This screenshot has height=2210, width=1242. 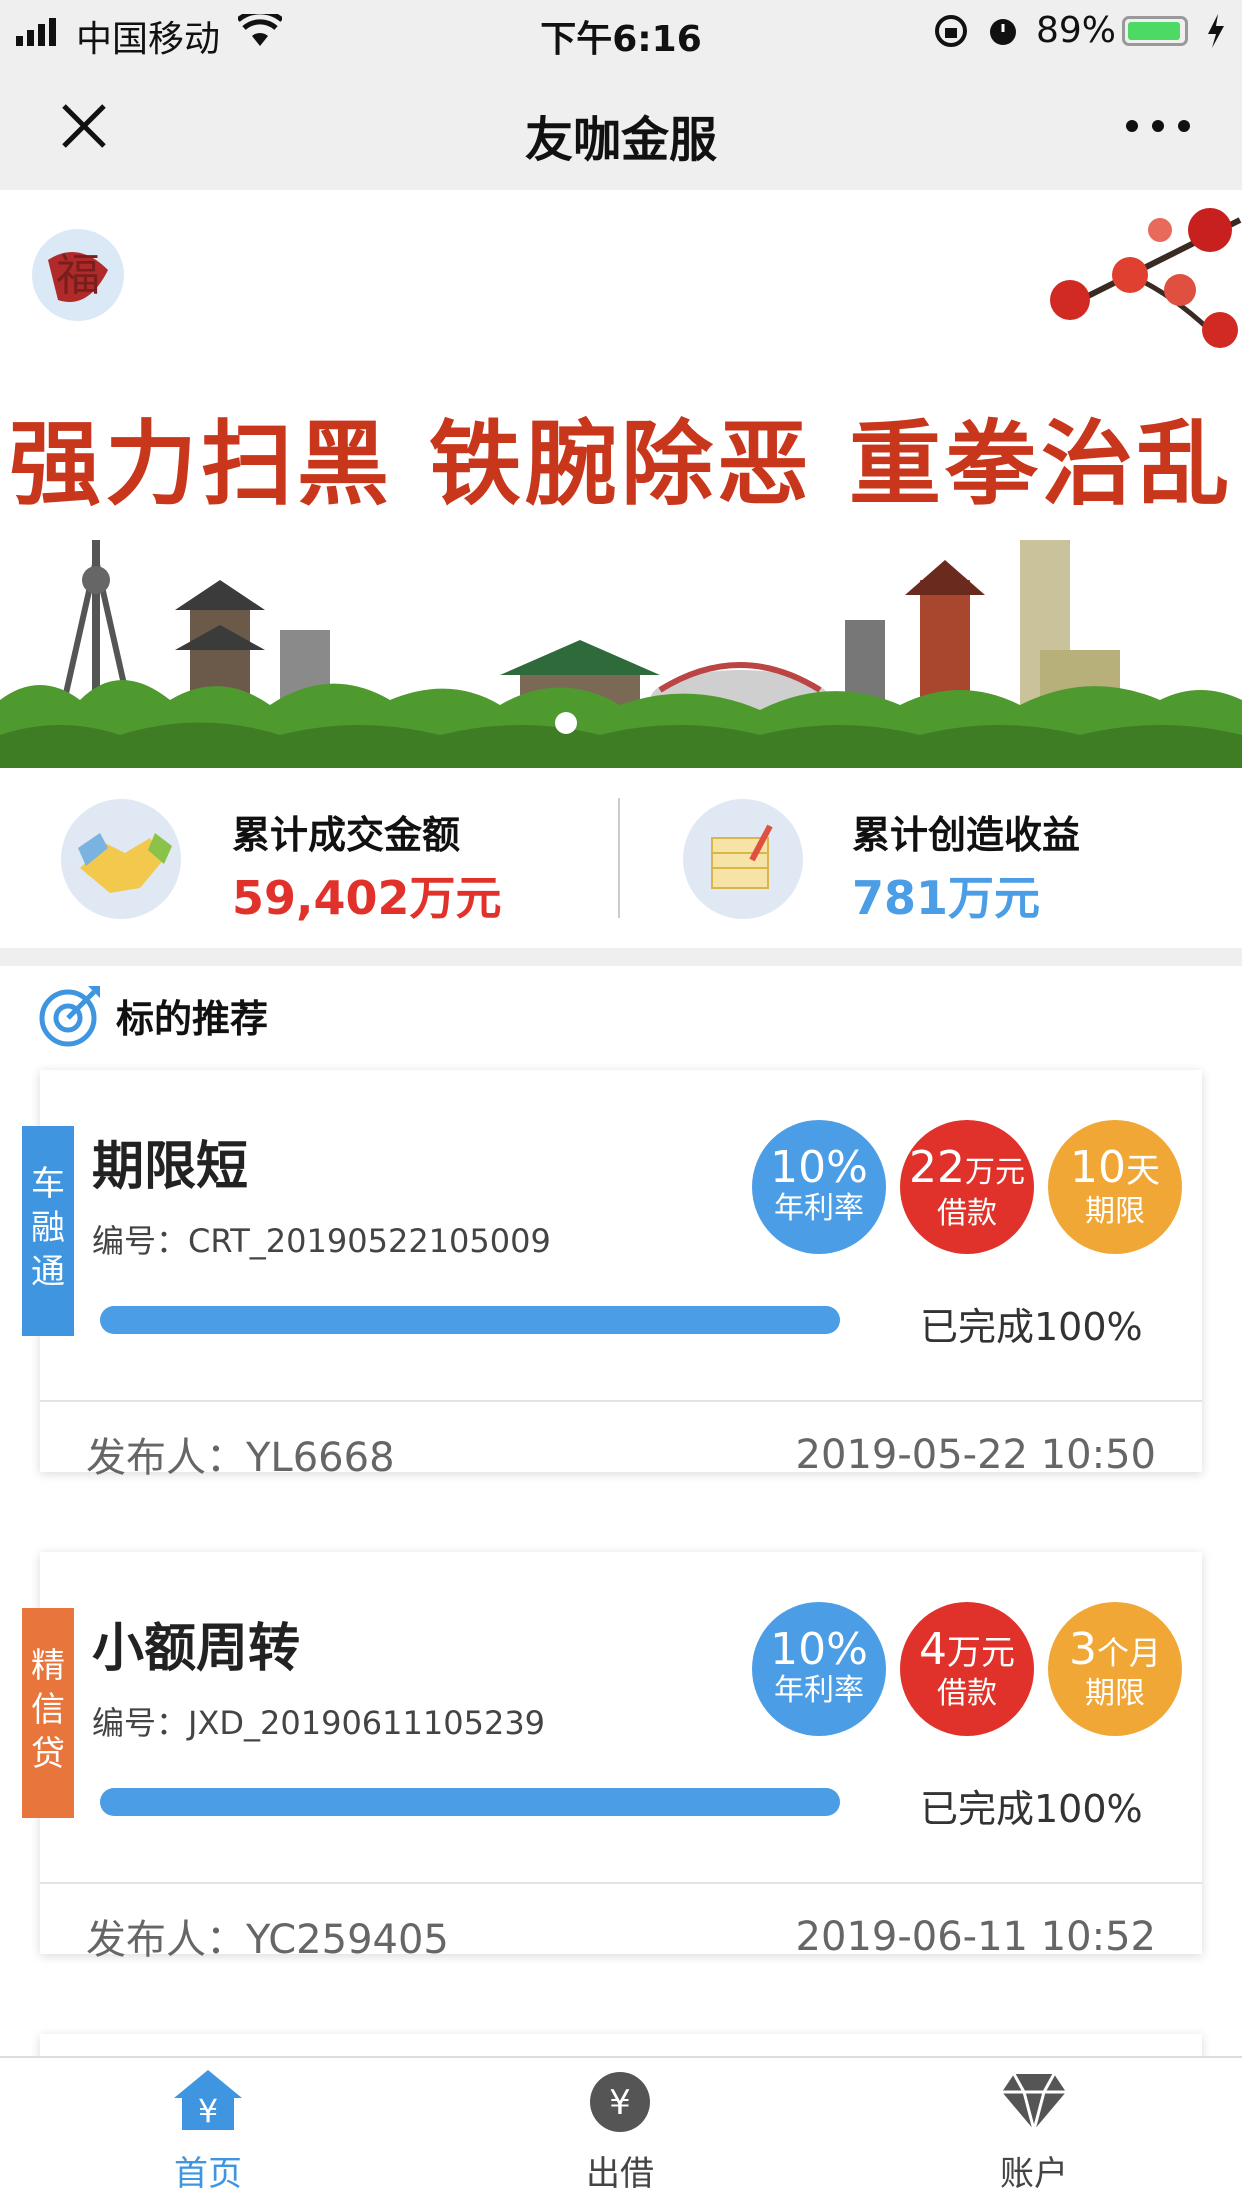 I want to click on publisher: 发布人：YL6668, so click(x=240, y=1458).